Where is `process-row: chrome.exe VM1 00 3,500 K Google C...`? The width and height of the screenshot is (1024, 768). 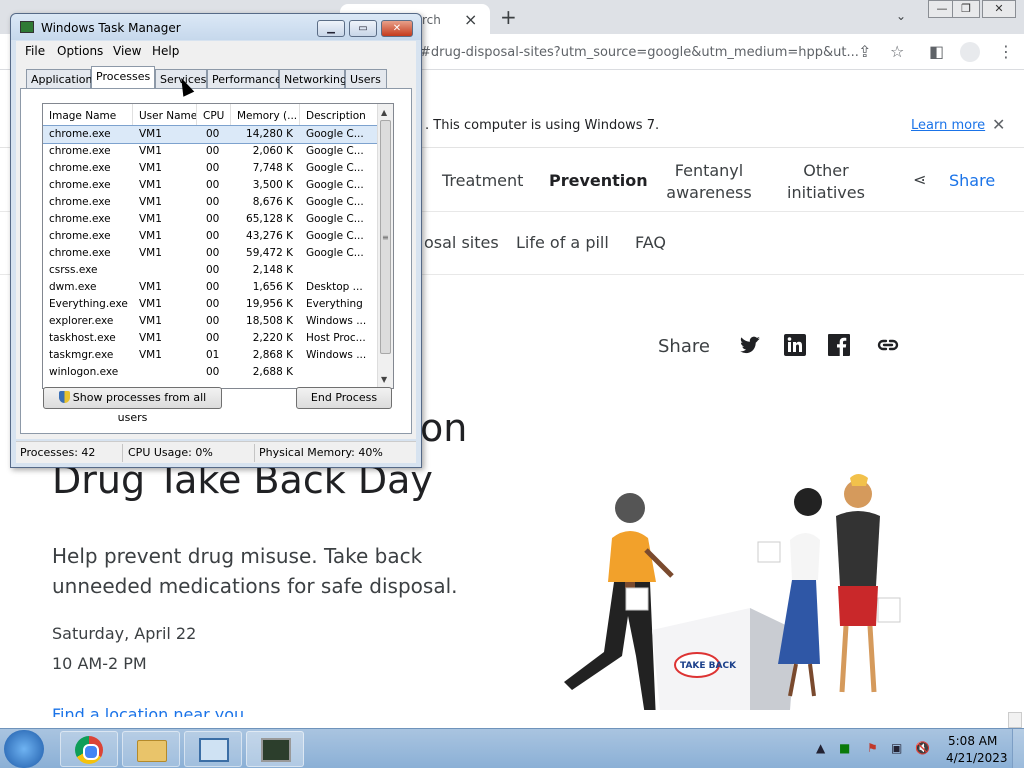
process-row: chrome.exe VM1 00 3,500 K Google C... is located at coordinates (211, 185).